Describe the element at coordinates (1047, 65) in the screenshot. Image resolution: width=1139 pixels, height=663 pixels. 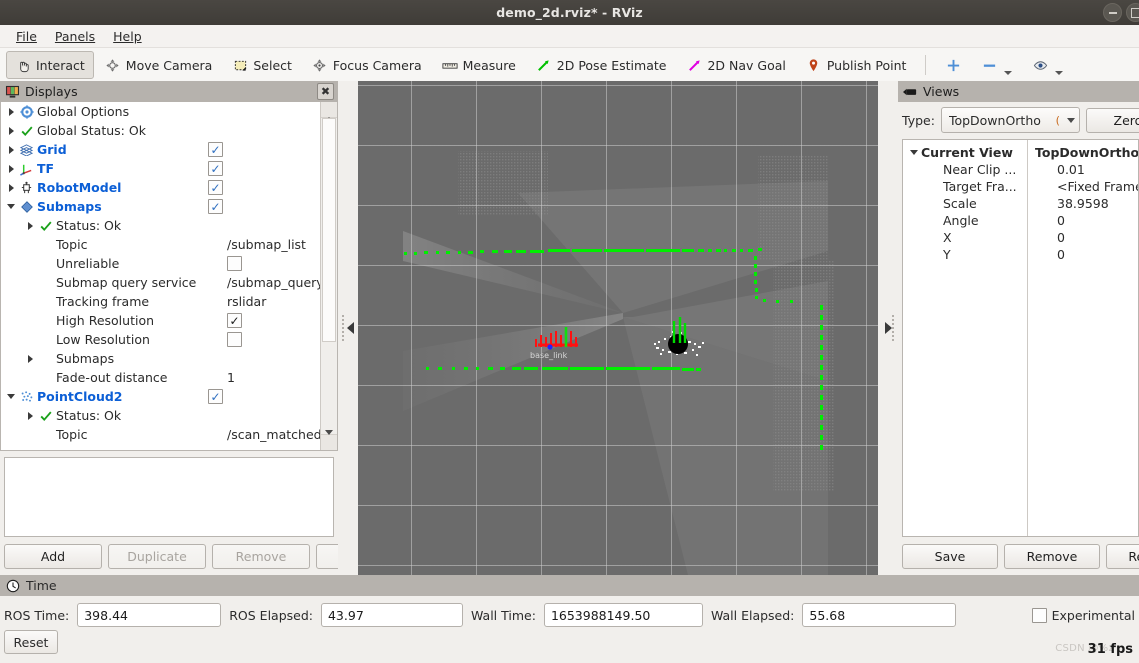
I see `tool-visibility-button` at that location.